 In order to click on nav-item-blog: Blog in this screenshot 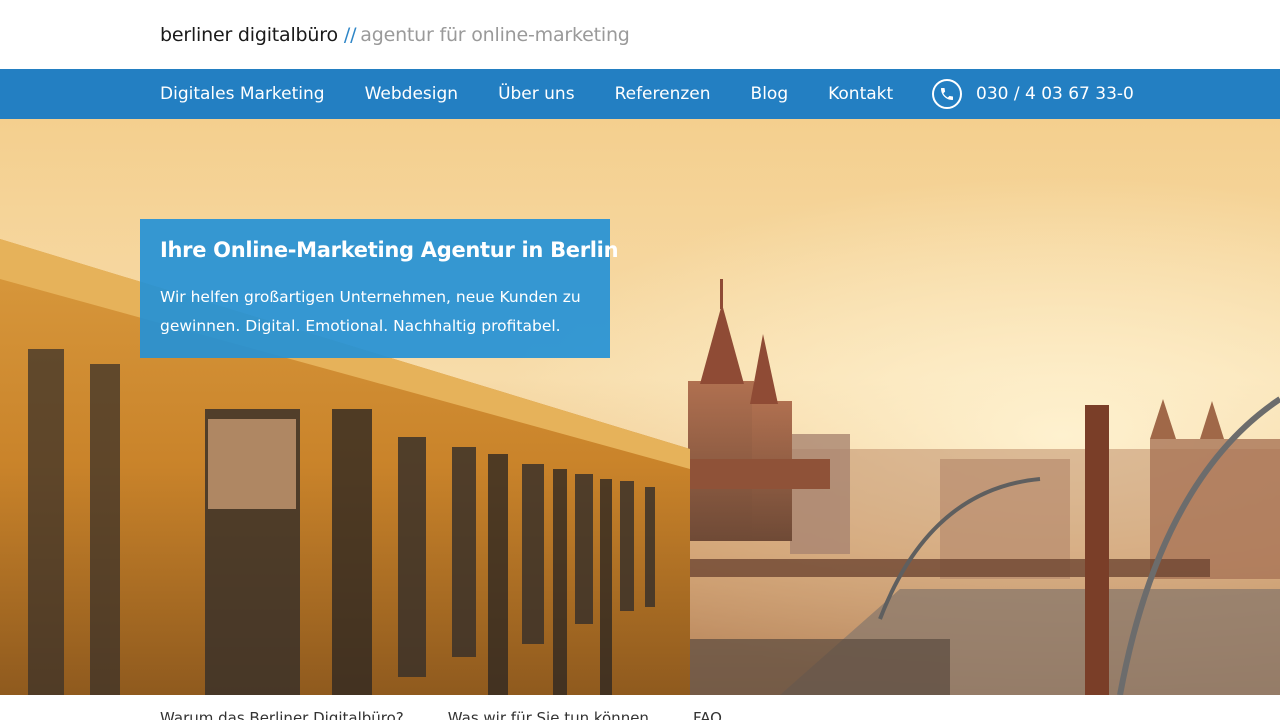, I will do `click(770, 94)`.